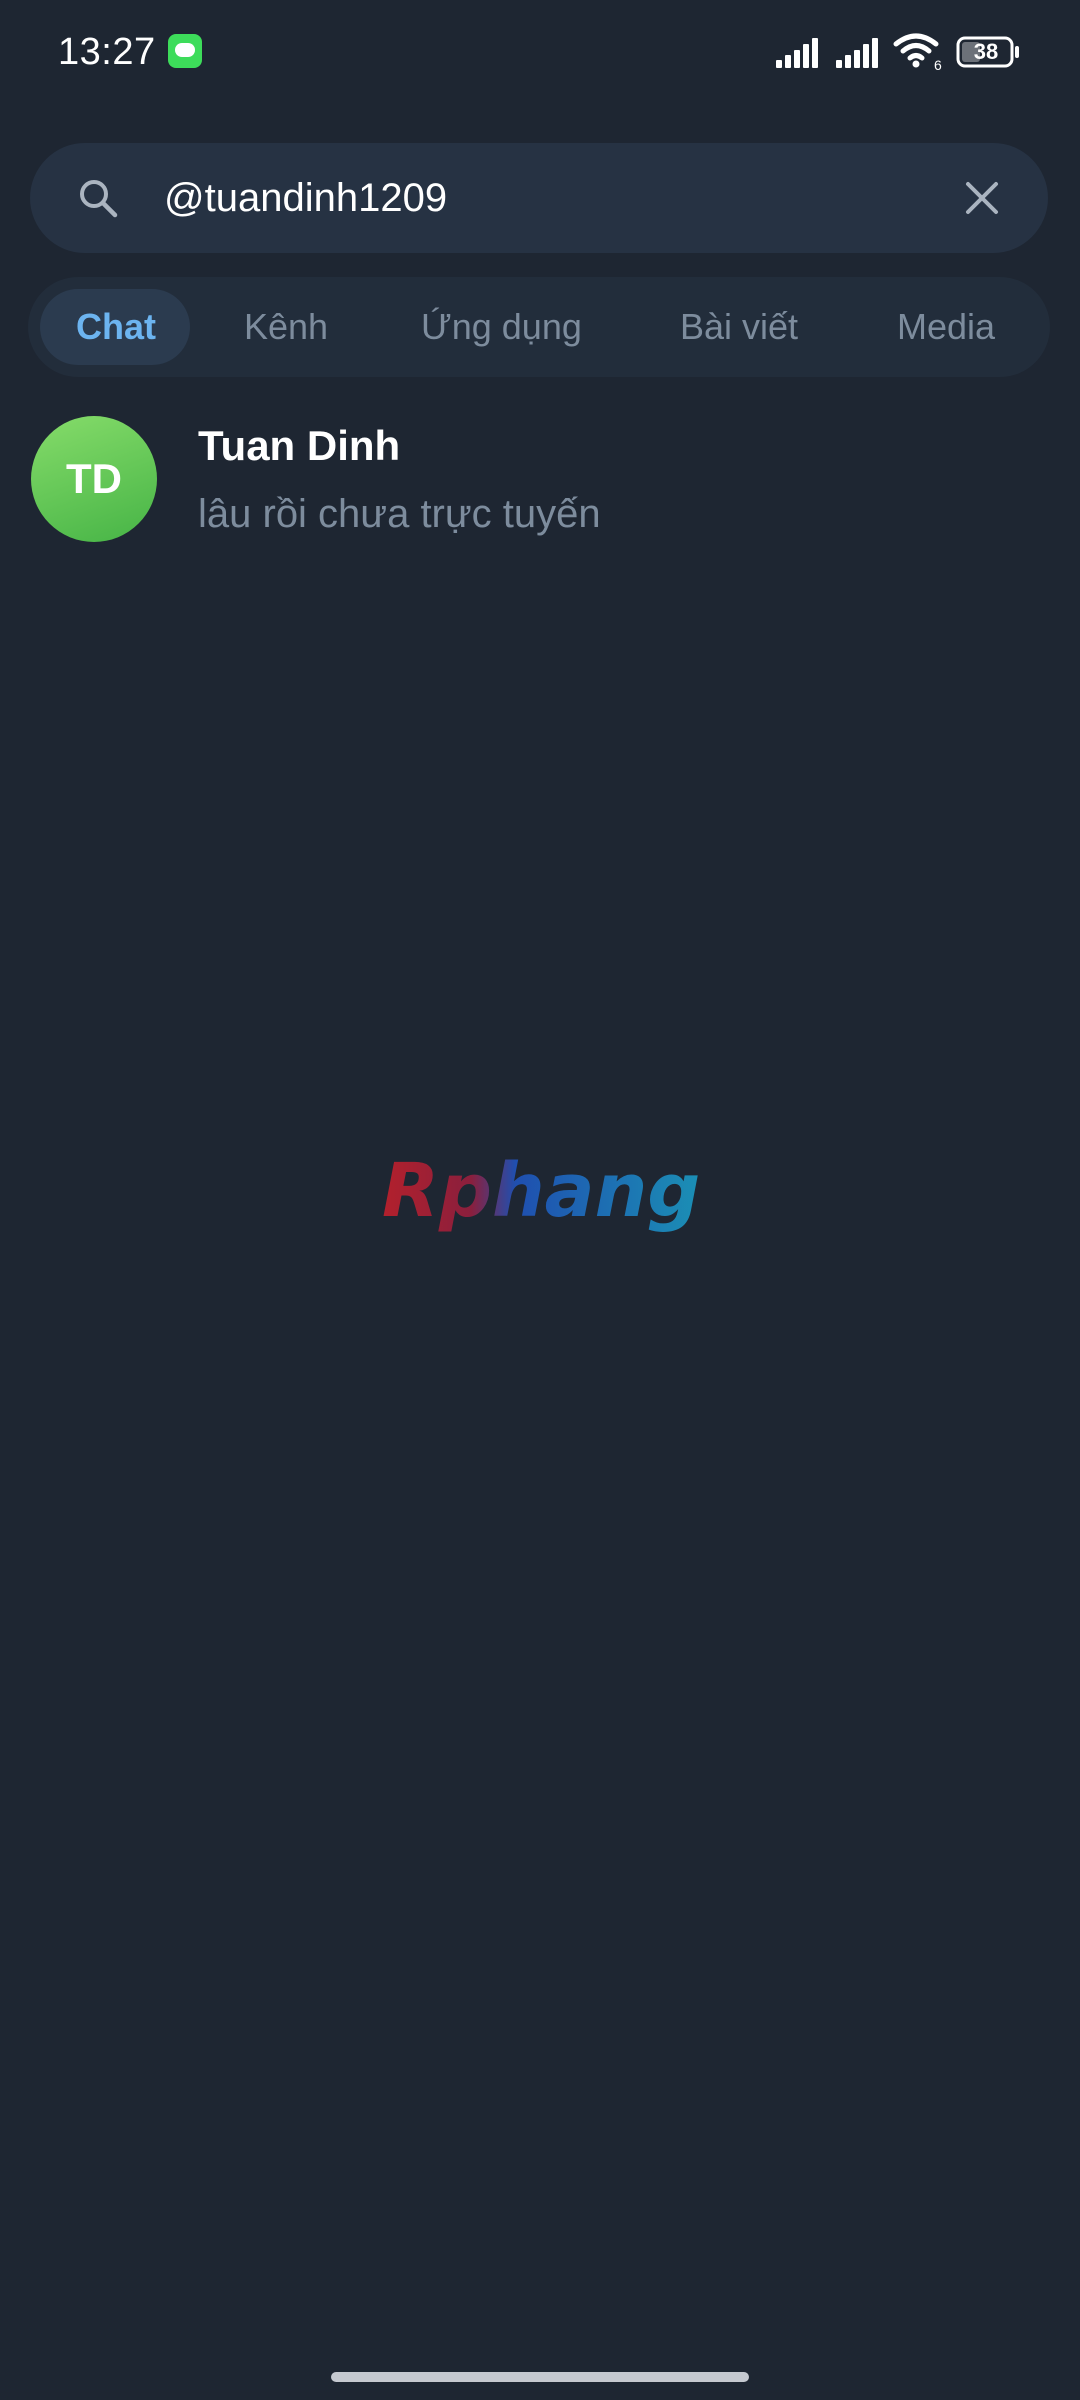 The height and width of the screenshot is (2400, 1080). Describe the element at coordinates (94, 479) in the screenshot. I see `avatar: TD` at that location.